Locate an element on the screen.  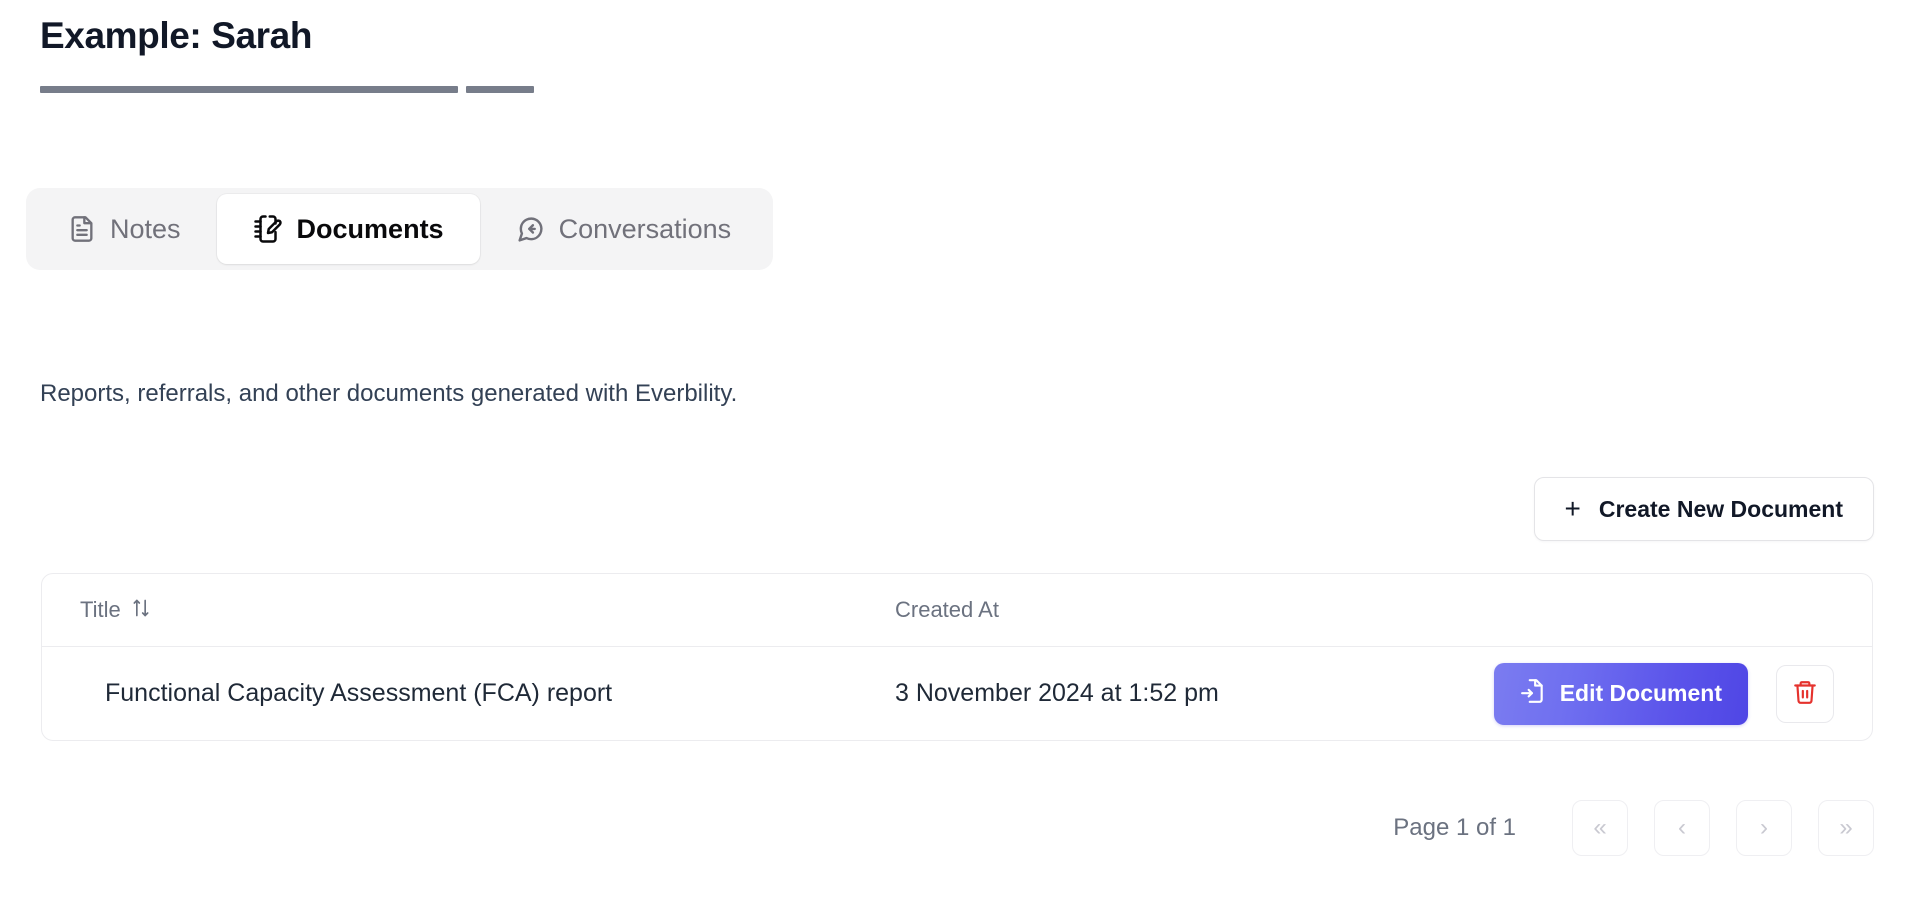
page-header: Example: Sarah is located at coordinates (176, 36).